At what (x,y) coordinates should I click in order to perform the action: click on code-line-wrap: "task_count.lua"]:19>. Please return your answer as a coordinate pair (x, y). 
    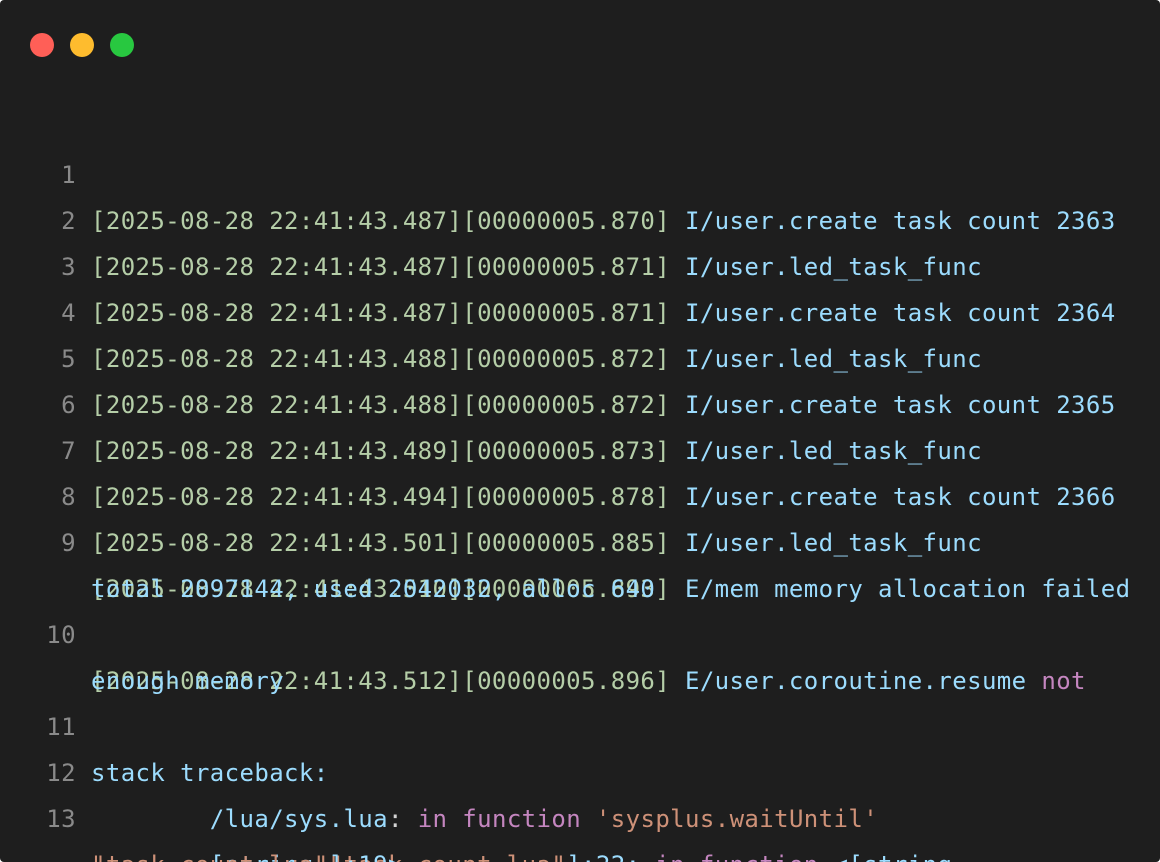
    Looking at the image, I should click on (580, 829).